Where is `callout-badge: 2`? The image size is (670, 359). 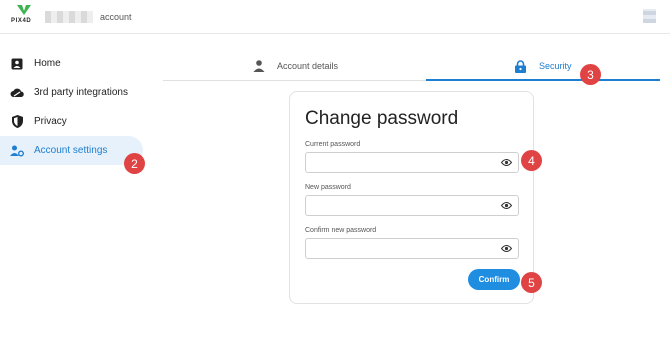 callout-badge: 2 is located at coordinates (134, 163).